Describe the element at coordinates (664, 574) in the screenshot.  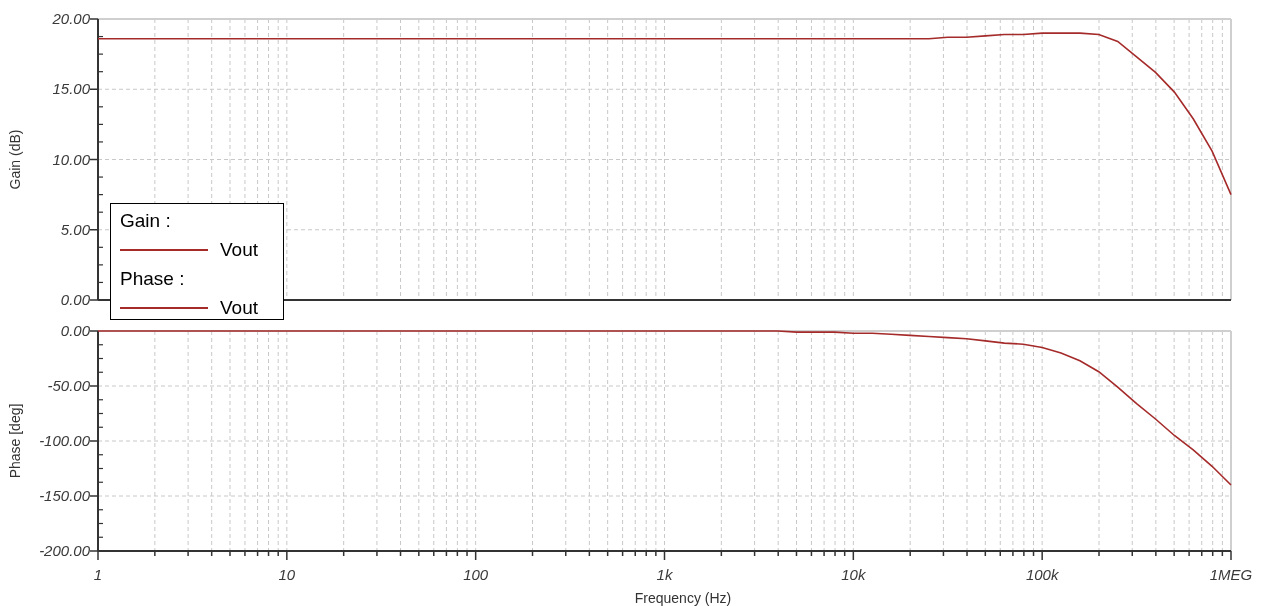
I see `x-tick-label: 1k` at that location.